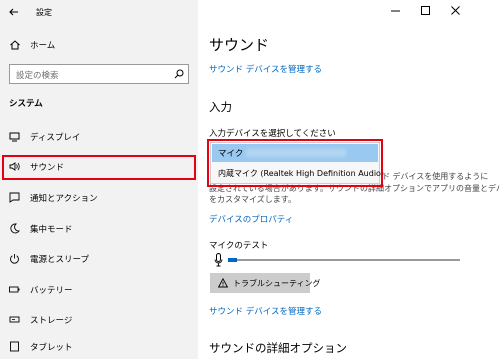 This screenshot has width=500, height=359. I want to click on troubleshoot-label: トラブルシューティング, so click(277, 283).